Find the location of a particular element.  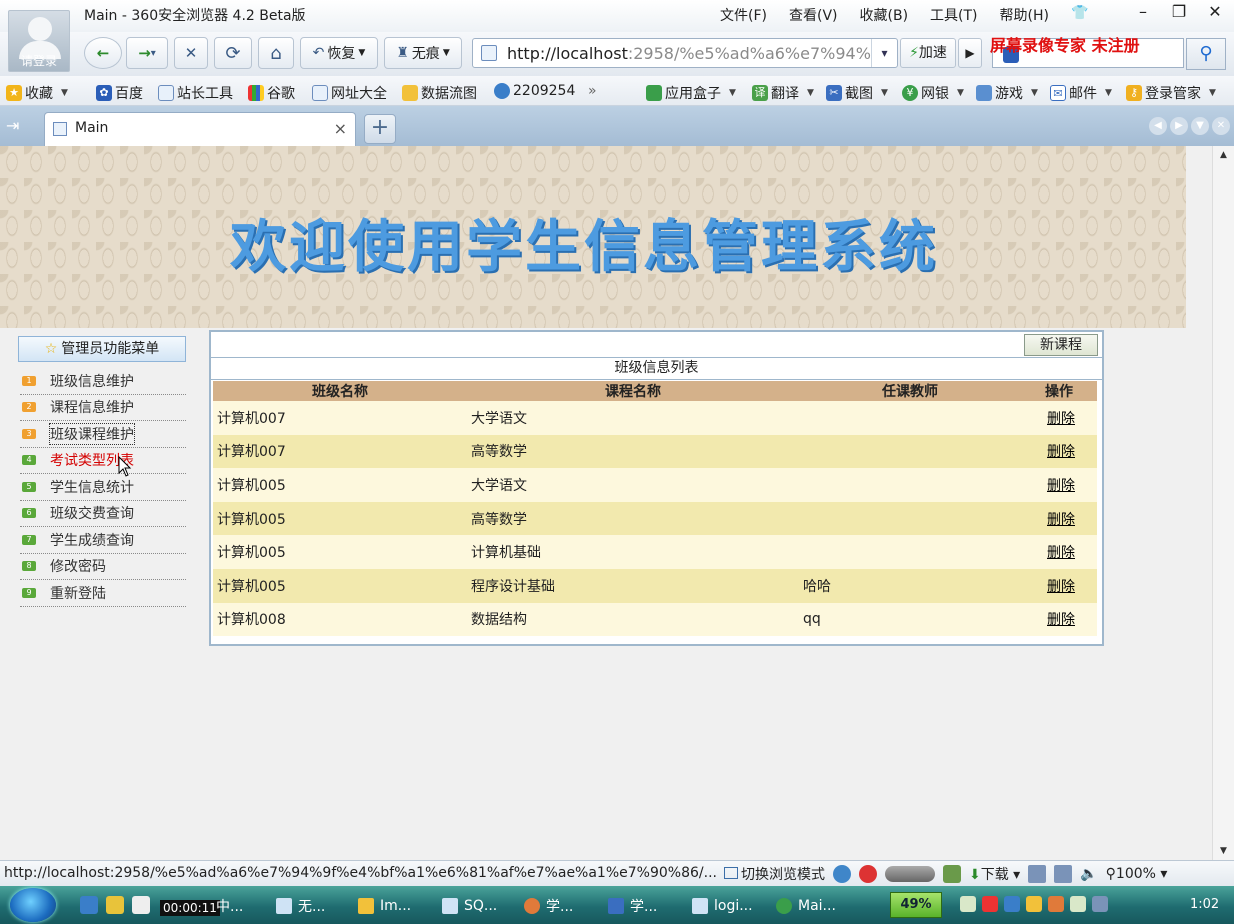

search-button: ⚲ is located at coordinates (1206, 54).